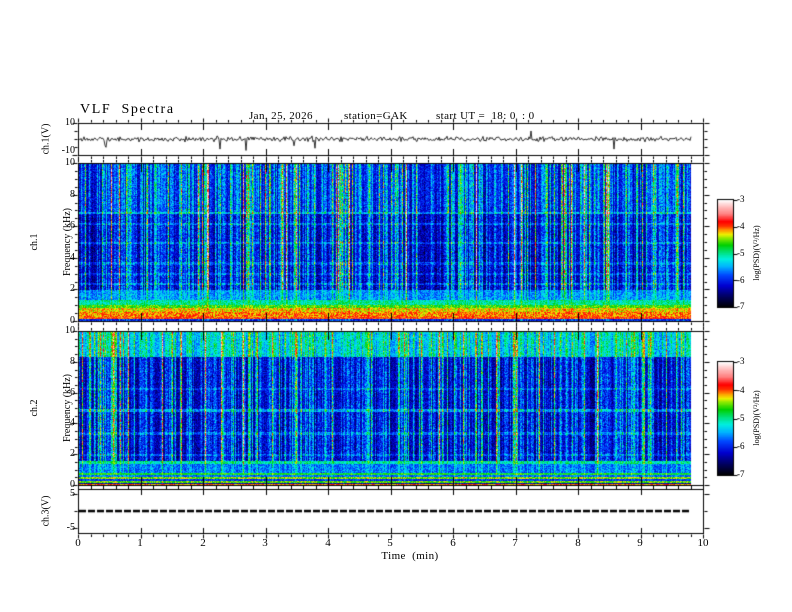 The width and height of the screenshot is (792, 612). I want to click on xtick: 0, so click(78, 543).